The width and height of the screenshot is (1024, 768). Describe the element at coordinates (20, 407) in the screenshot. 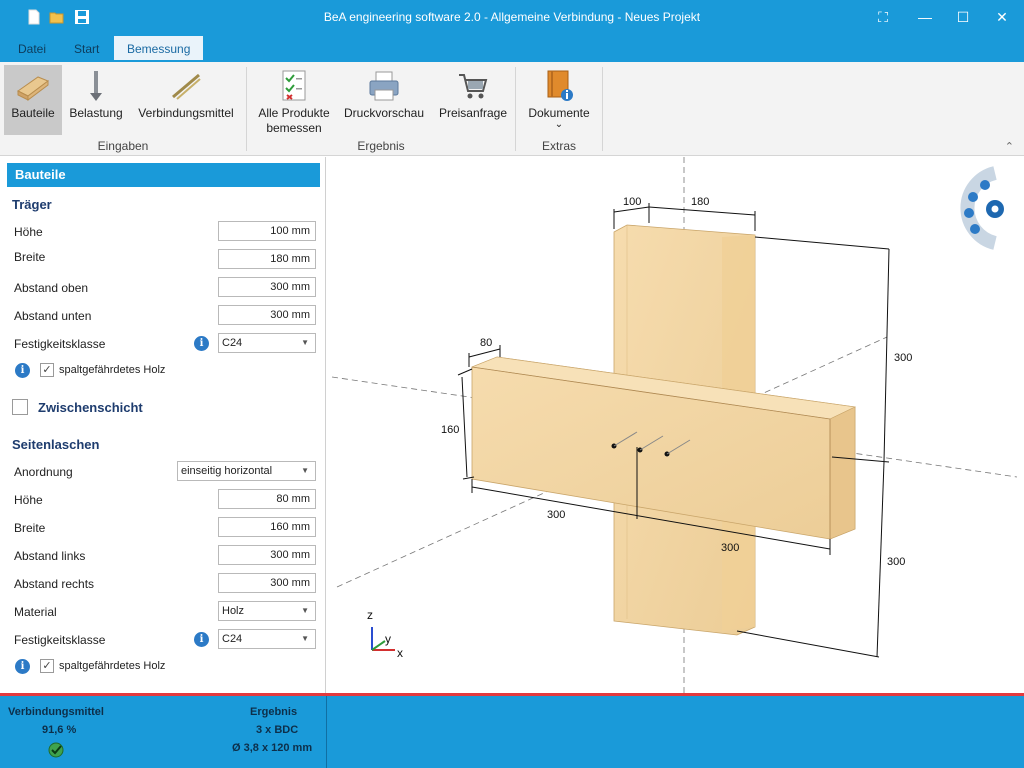

I see `zwischenschicht-checkbox` at that location.